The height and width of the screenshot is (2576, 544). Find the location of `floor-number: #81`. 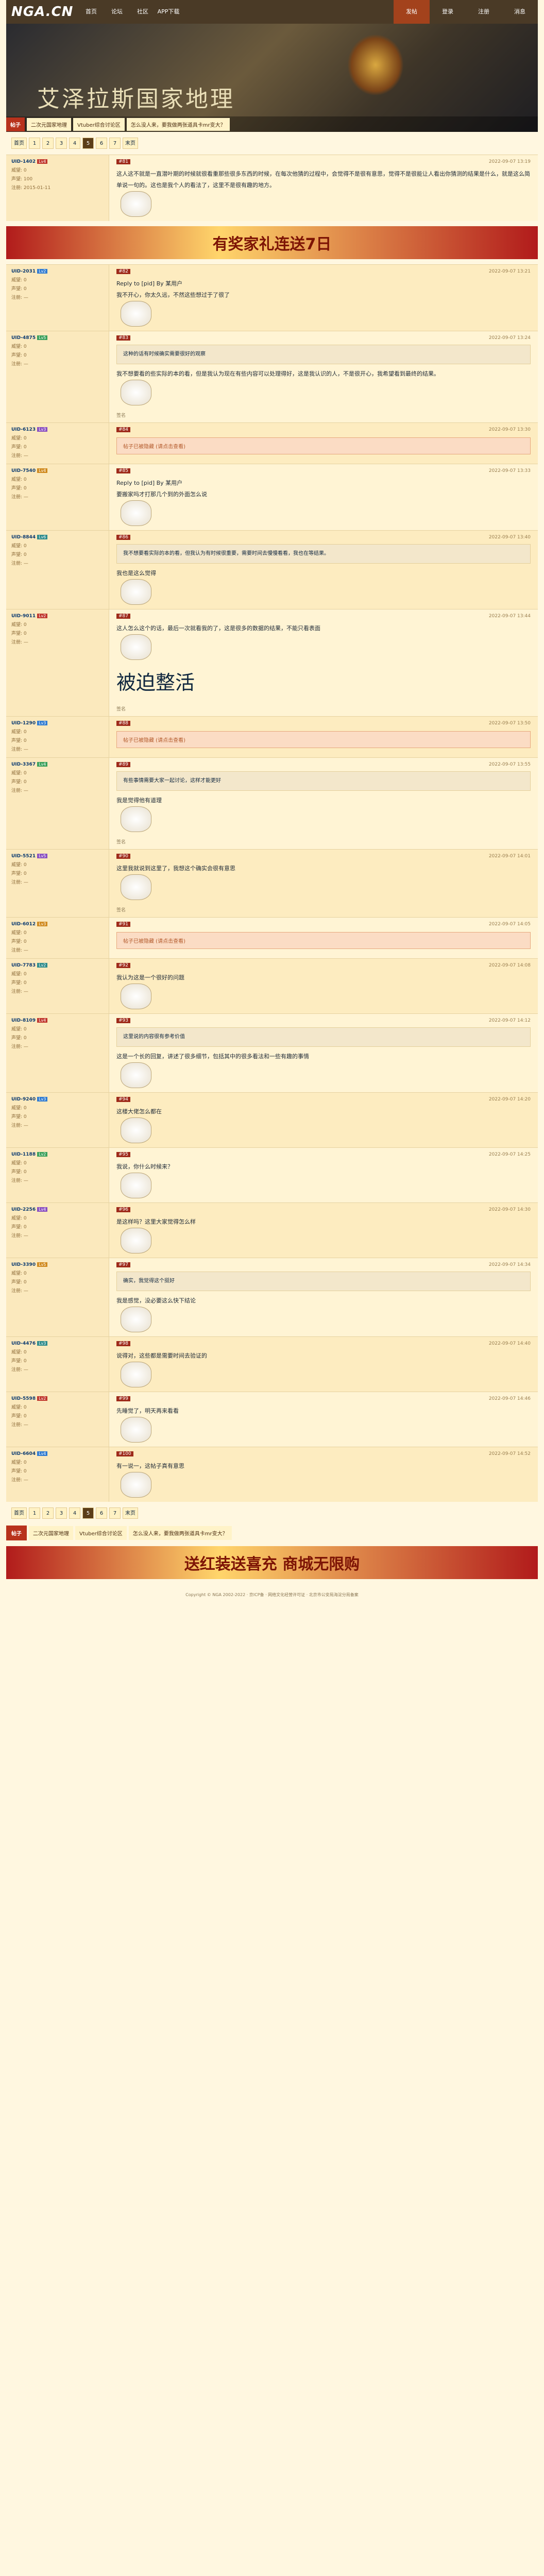

floor-number: #81 is located at coordinates (123, 161).